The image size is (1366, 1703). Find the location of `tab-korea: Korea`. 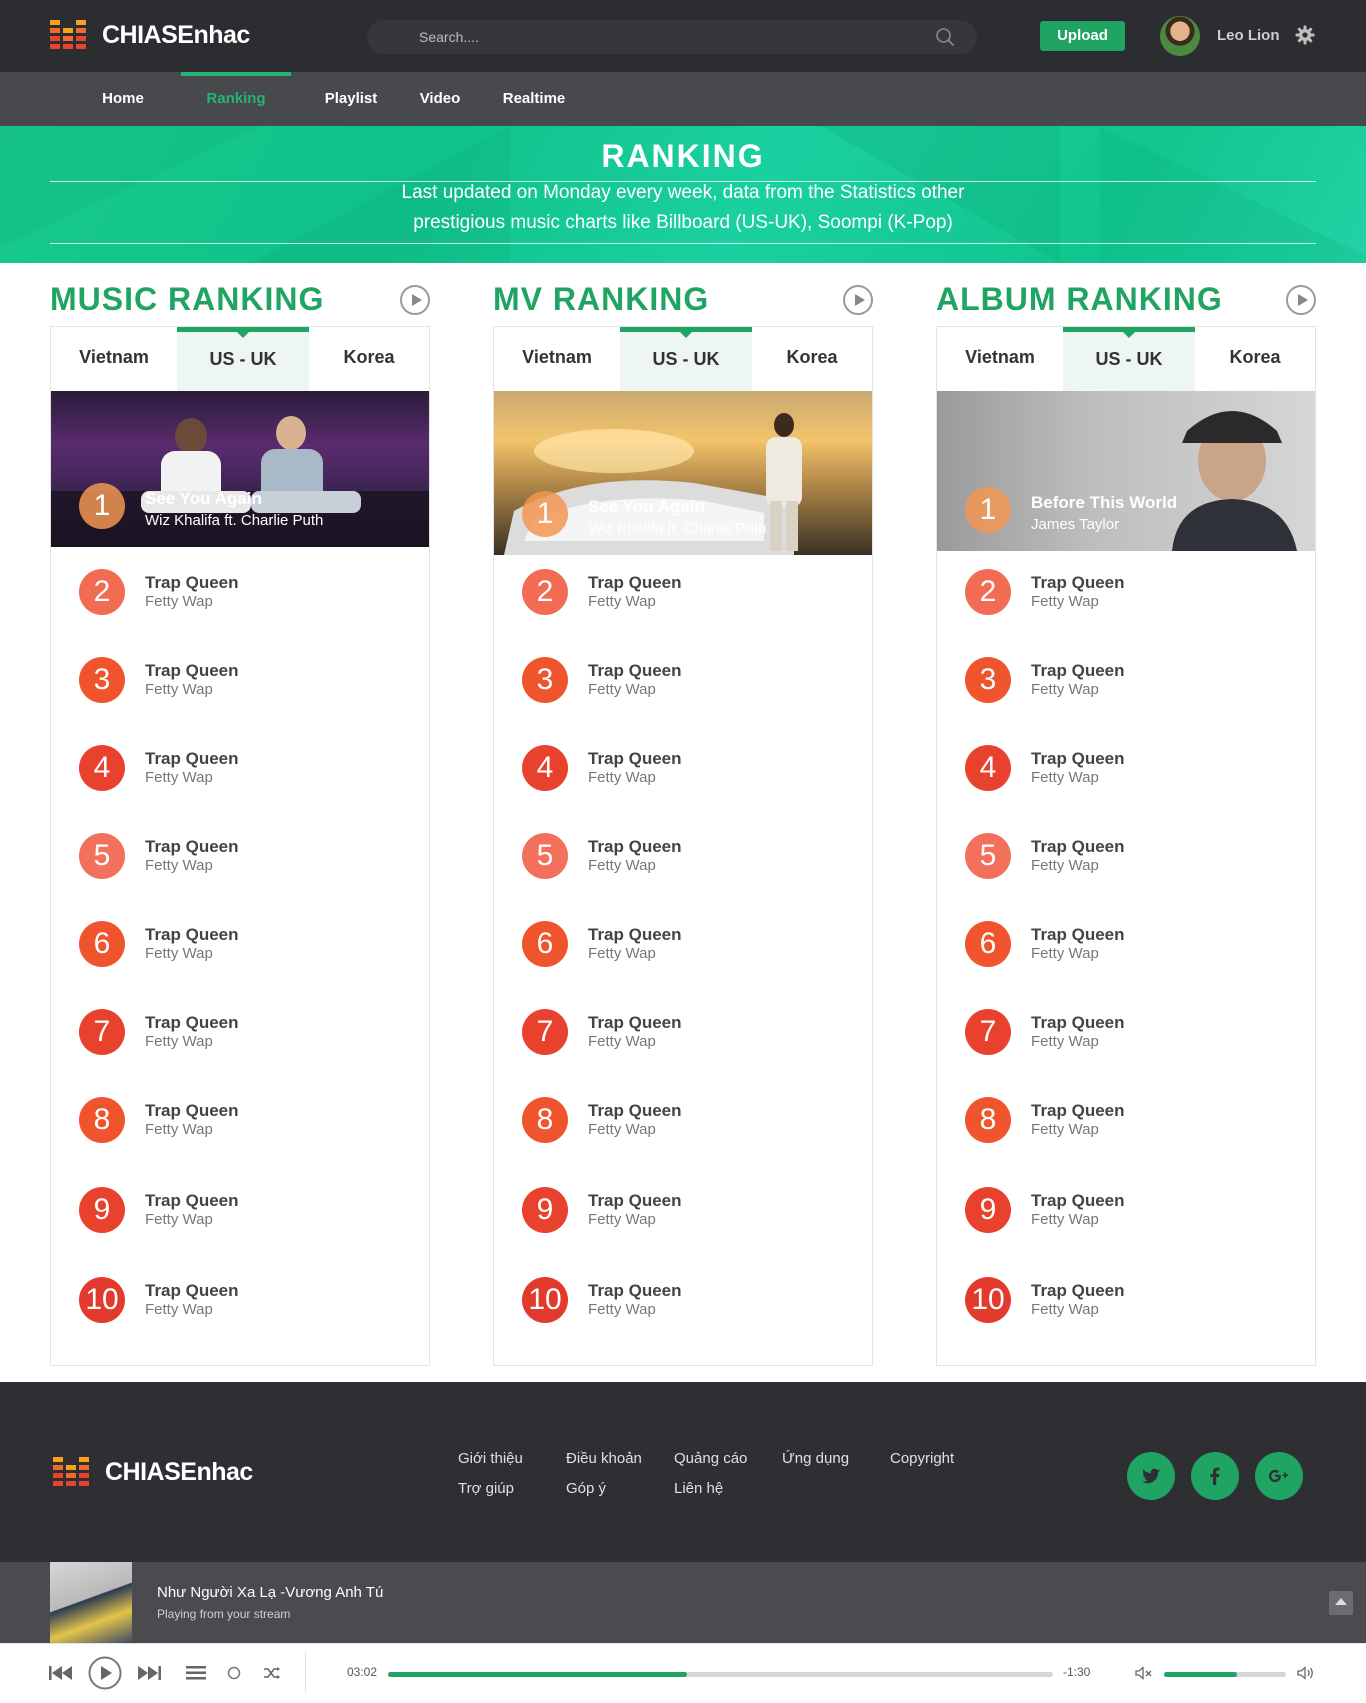

tab-korea: Korea is located at coordinates (1255, 359).